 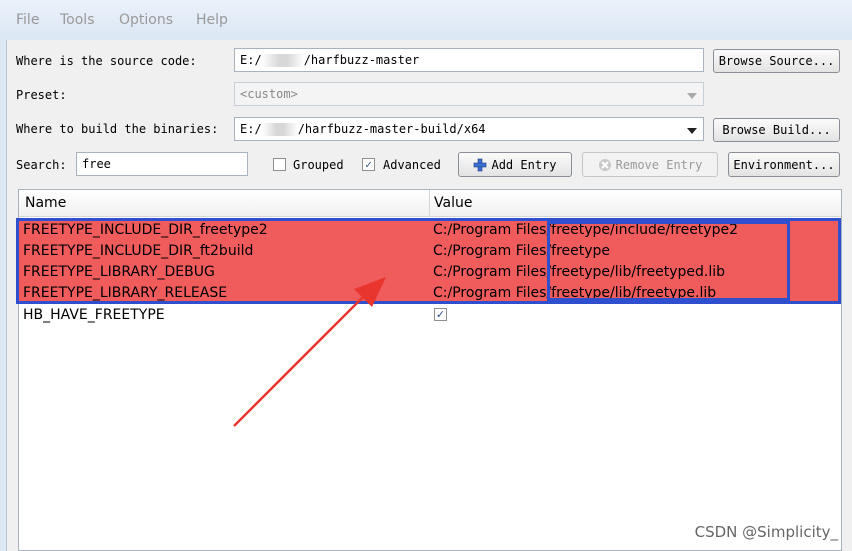 I want to click on search-input: free, so click(x=162, y=164).